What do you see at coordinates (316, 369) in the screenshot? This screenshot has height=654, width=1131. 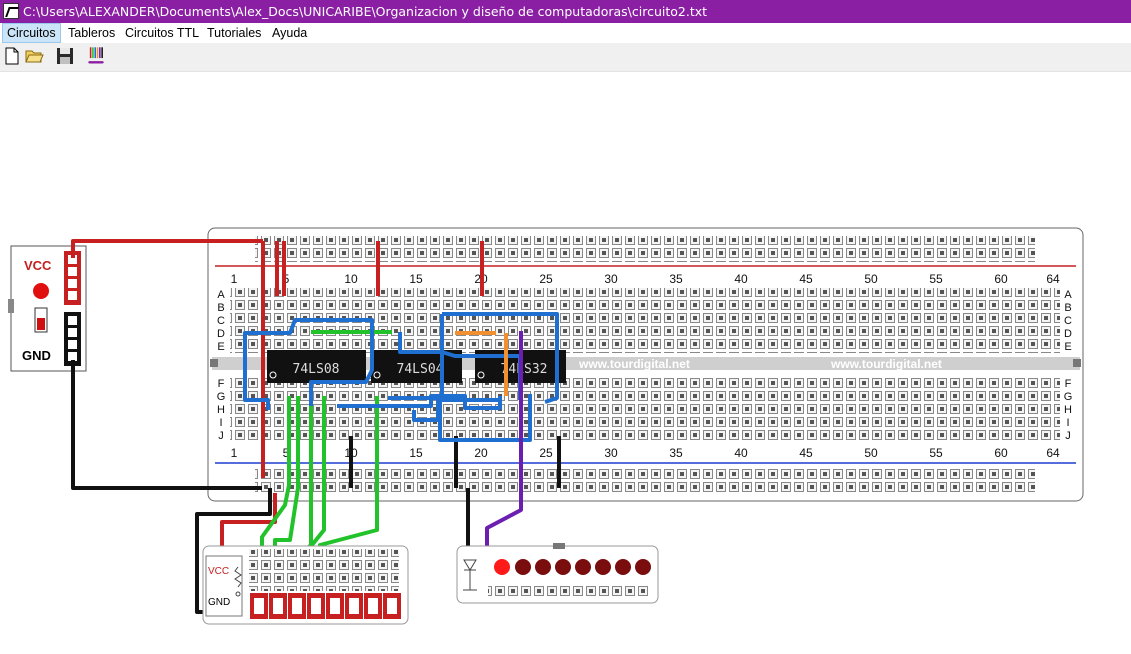 I see `chip-label: 74LS08` at bounding box center [316, 369].